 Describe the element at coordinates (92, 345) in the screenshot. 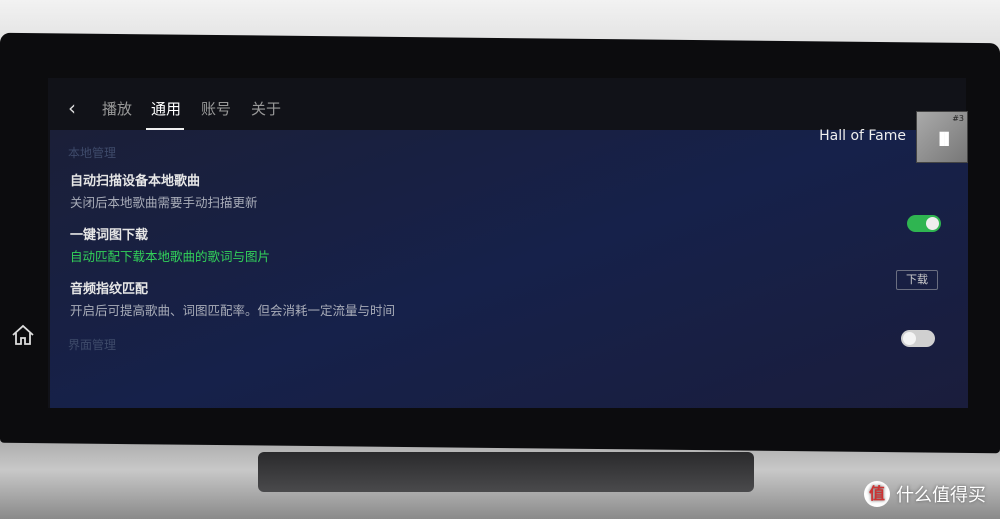

I see `section-ui-management: 界面管理` at that location.